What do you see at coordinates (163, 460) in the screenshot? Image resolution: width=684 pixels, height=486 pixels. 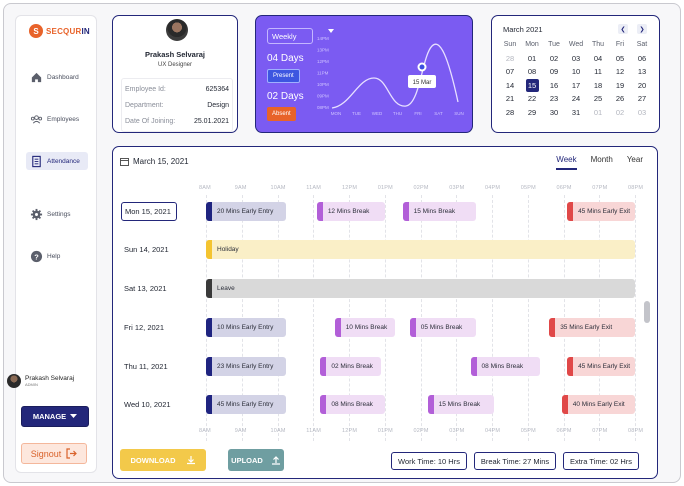 I see `download-button: DOWNLOAD` at bounding box center [163, 460].